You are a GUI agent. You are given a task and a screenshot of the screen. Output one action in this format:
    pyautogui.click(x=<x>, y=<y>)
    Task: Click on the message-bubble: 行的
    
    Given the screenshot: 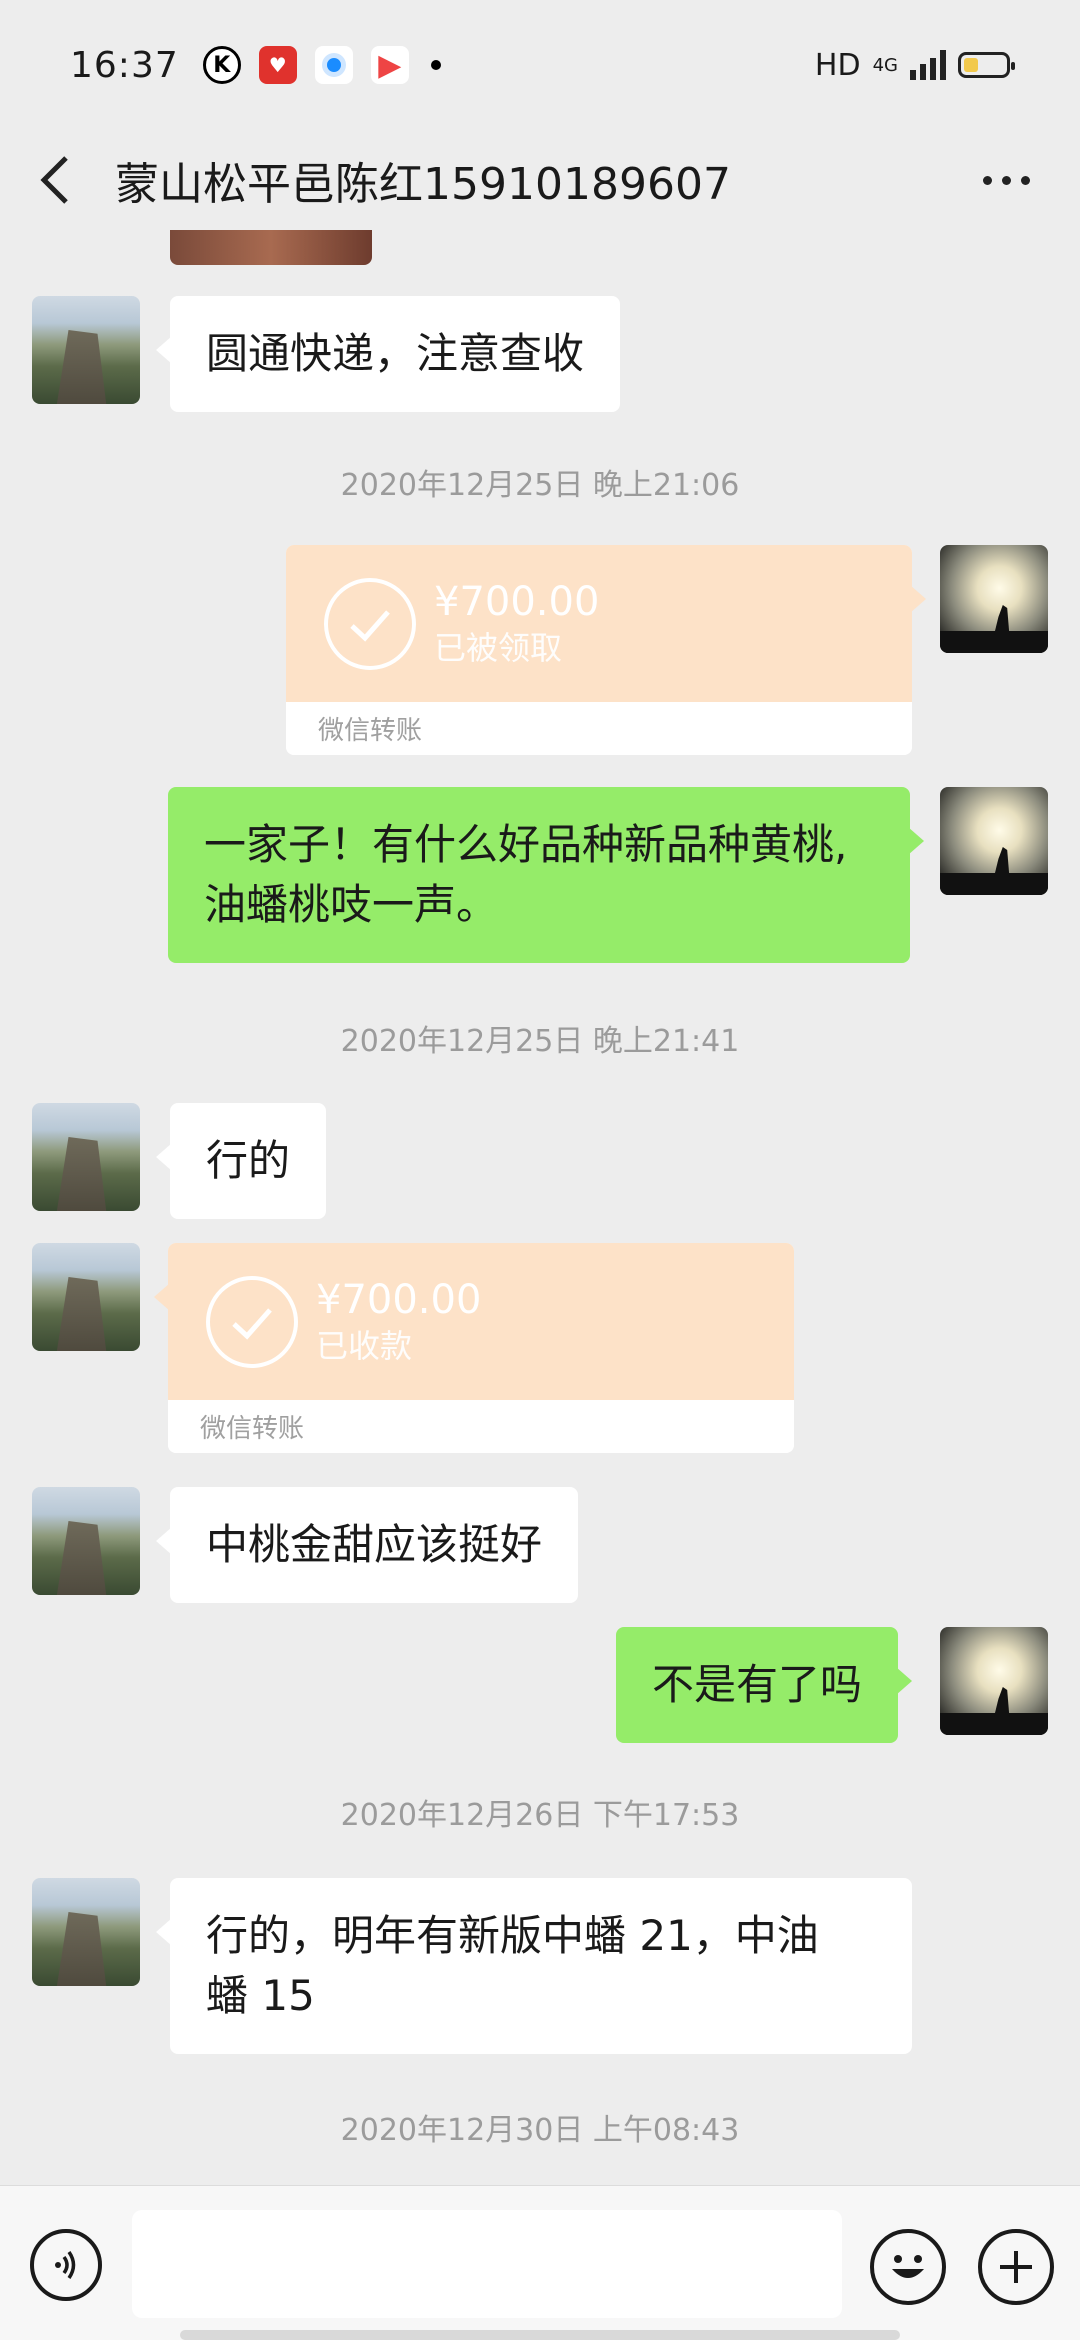 What is the action you would take?
    pyautogui.click(x=241, y=1161)
    